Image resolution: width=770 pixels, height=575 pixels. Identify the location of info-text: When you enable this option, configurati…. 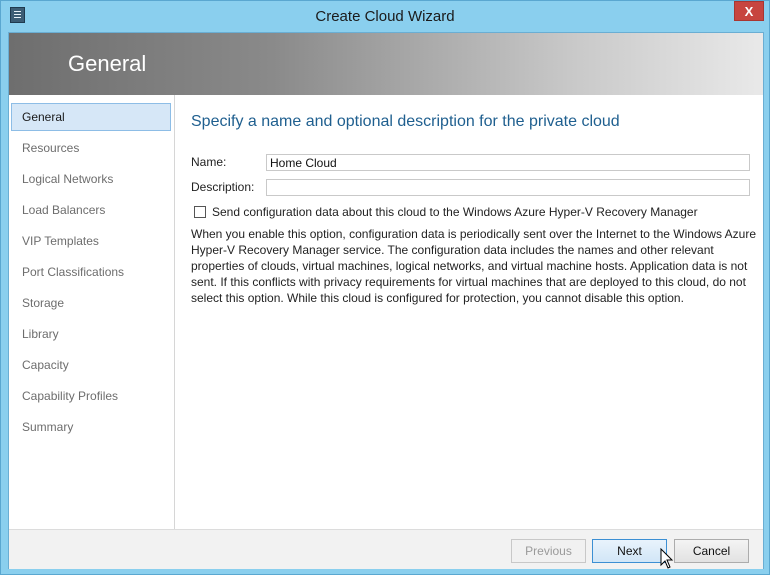
(473, 266).